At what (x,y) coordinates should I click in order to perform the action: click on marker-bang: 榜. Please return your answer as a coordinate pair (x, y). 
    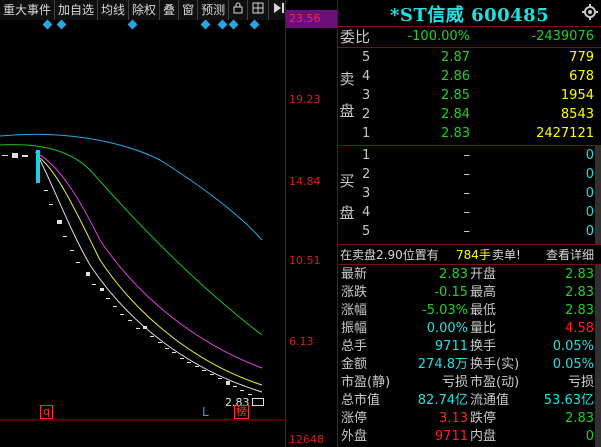
    Looking at the image, I should click on (241, 412).